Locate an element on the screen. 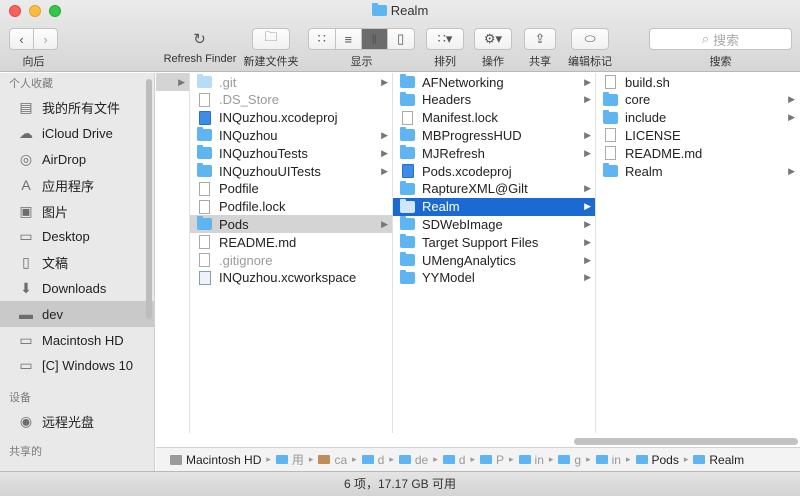 The height and width of the screenshot is (496, 800). sidebar-item-: ▣ 图片 is located at coordinates (77, 211).